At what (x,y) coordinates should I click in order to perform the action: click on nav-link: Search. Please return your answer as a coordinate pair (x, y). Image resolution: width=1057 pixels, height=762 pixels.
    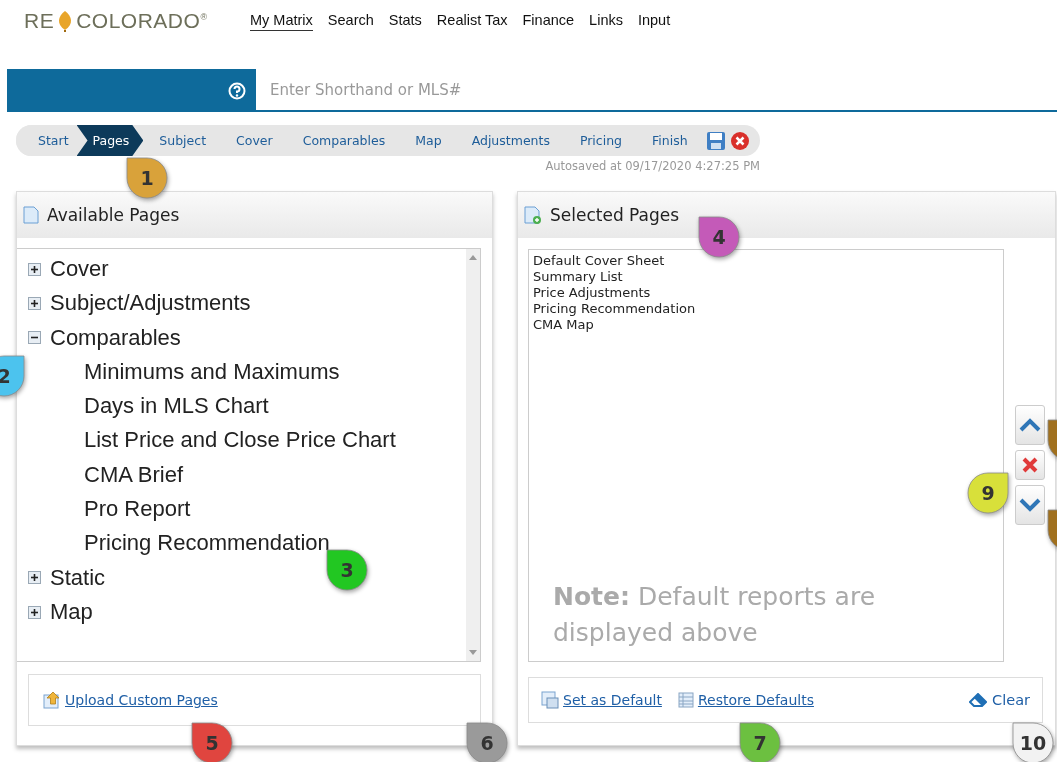
    Looking at the image, I should click on (350, 21).